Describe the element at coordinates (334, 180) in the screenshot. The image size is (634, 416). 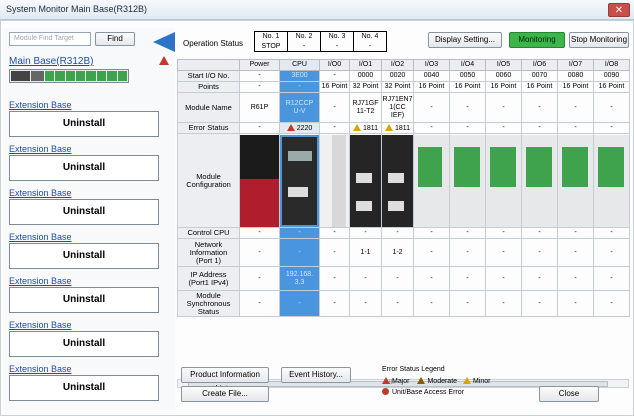
I see `io0-module-image` at that location.